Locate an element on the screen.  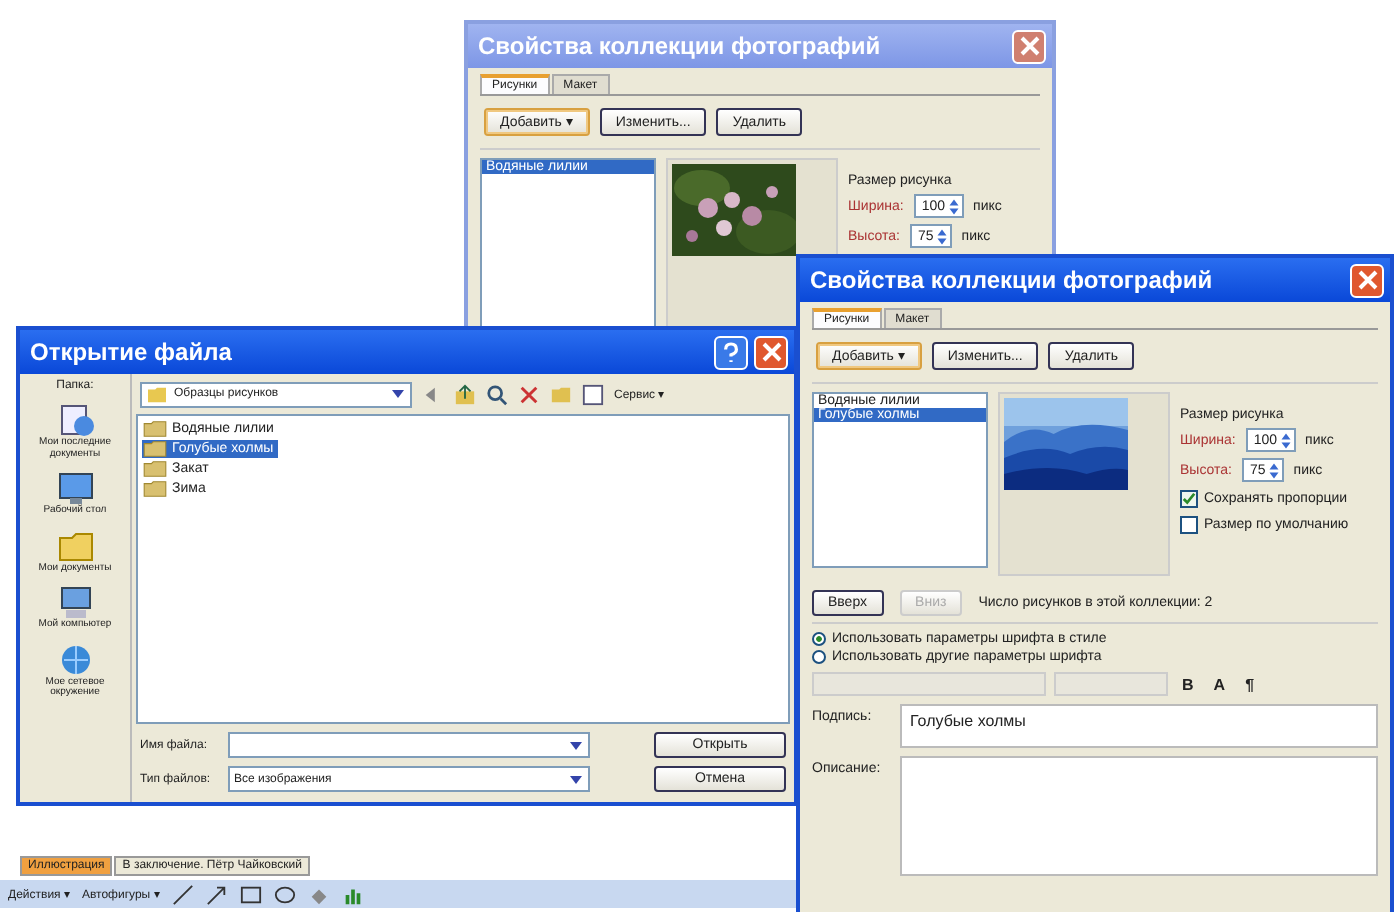
format-button: B is located at coordinates (1188, 684).